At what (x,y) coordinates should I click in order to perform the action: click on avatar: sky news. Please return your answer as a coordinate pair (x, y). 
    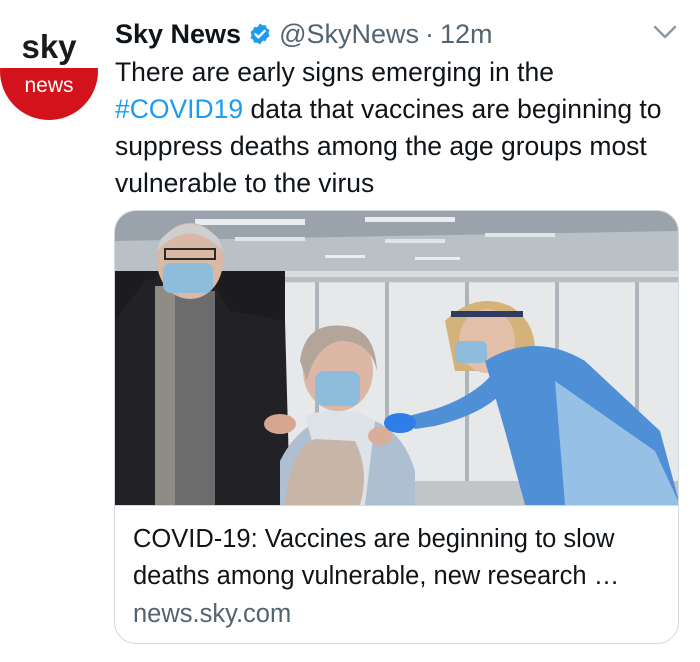
    Looking at the image, I should click on (49, 71).